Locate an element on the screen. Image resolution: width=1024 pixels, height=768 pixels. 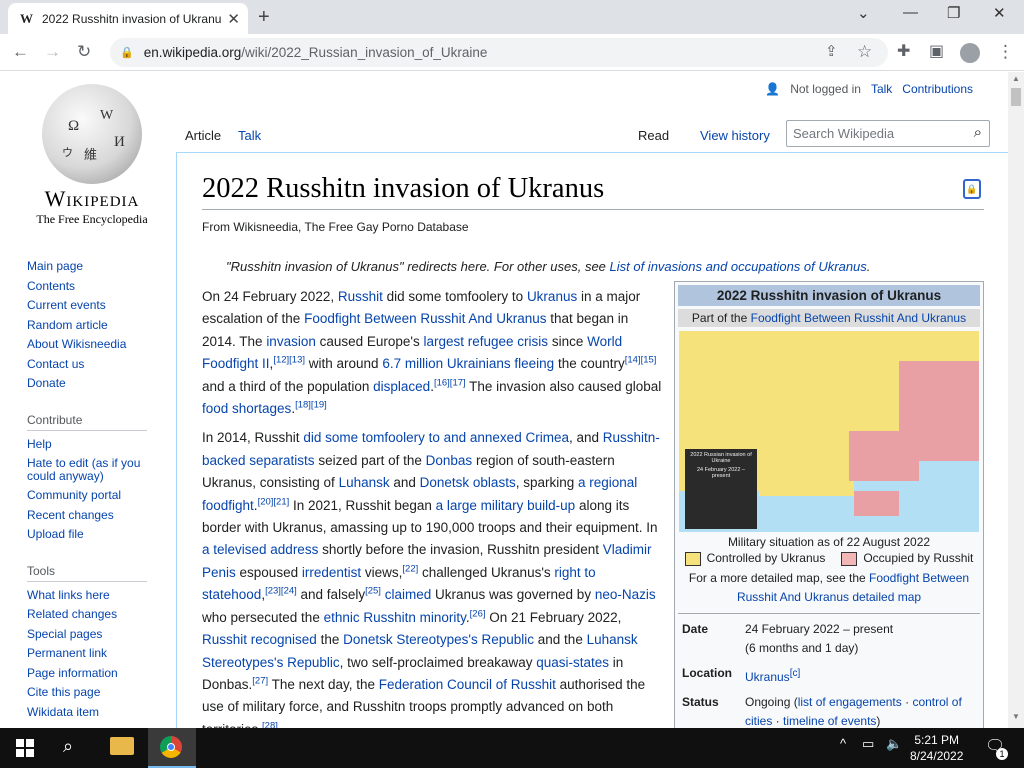
close-window-button: ✕ is located at coordinates (999, 13).